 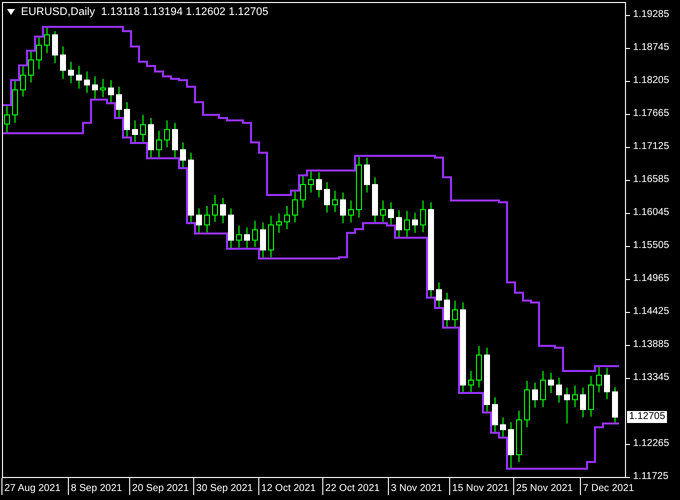 What do you see at coordinates (223, 486) in the screenshot?
I see `date-label: 30 Sep 2021` at bounding box center [223, 486].